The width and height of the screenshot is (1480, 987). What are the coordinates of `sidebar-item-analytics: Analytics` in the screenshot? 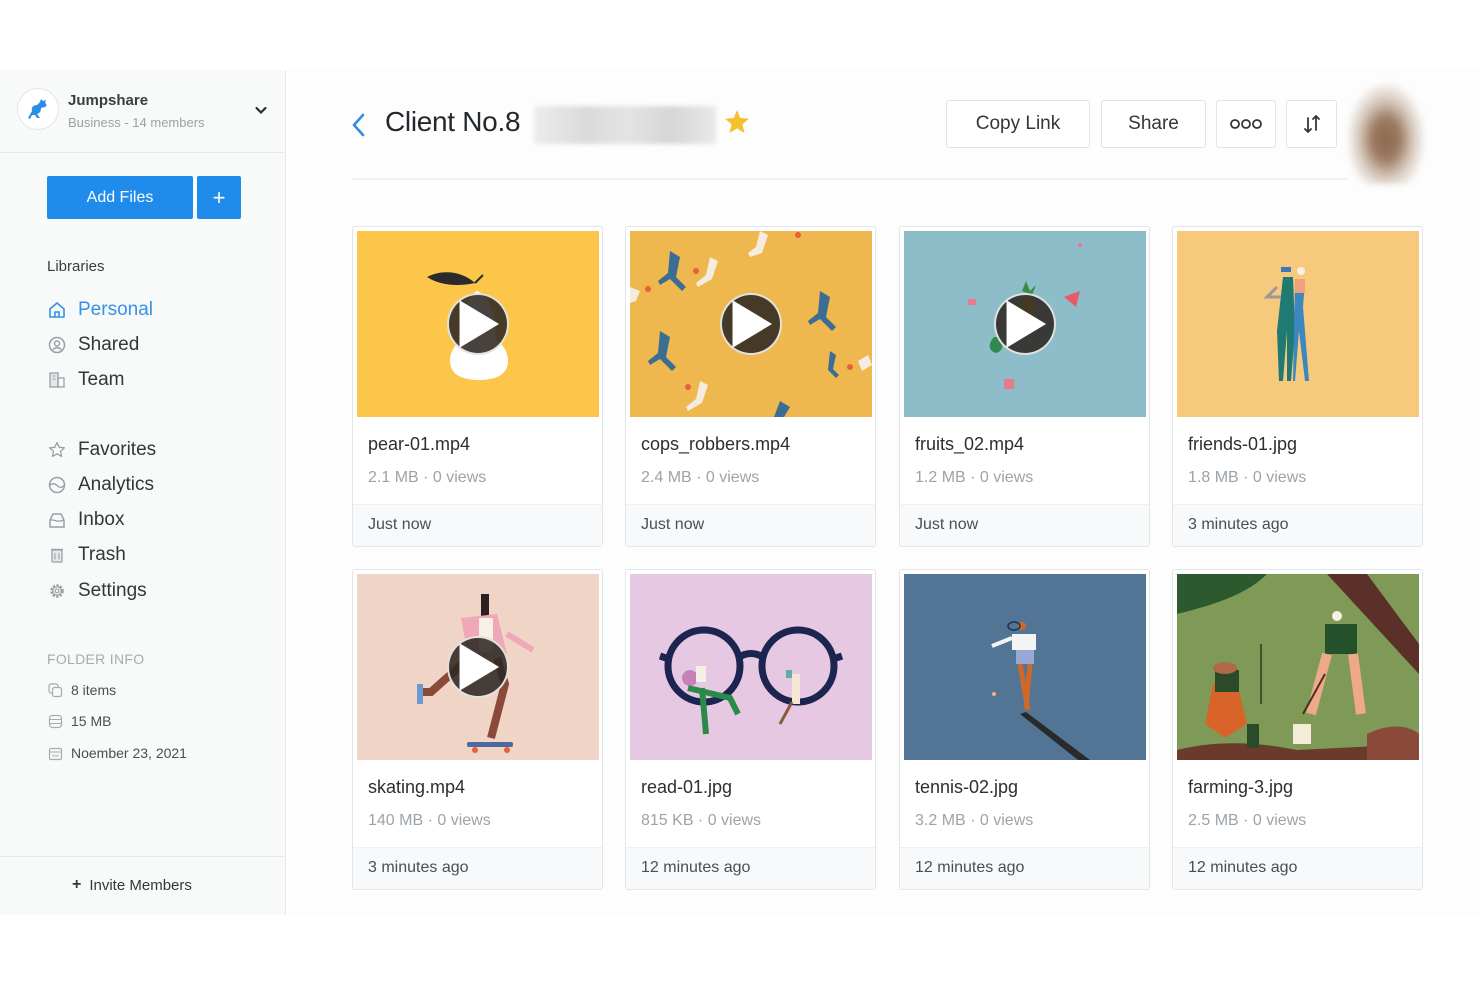 It's located at (100, 485).